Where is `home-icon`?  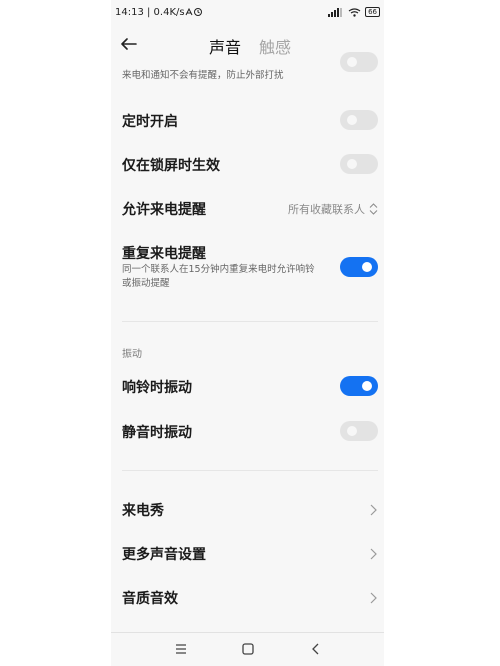
home-icon is located at coordinates (248, 649).